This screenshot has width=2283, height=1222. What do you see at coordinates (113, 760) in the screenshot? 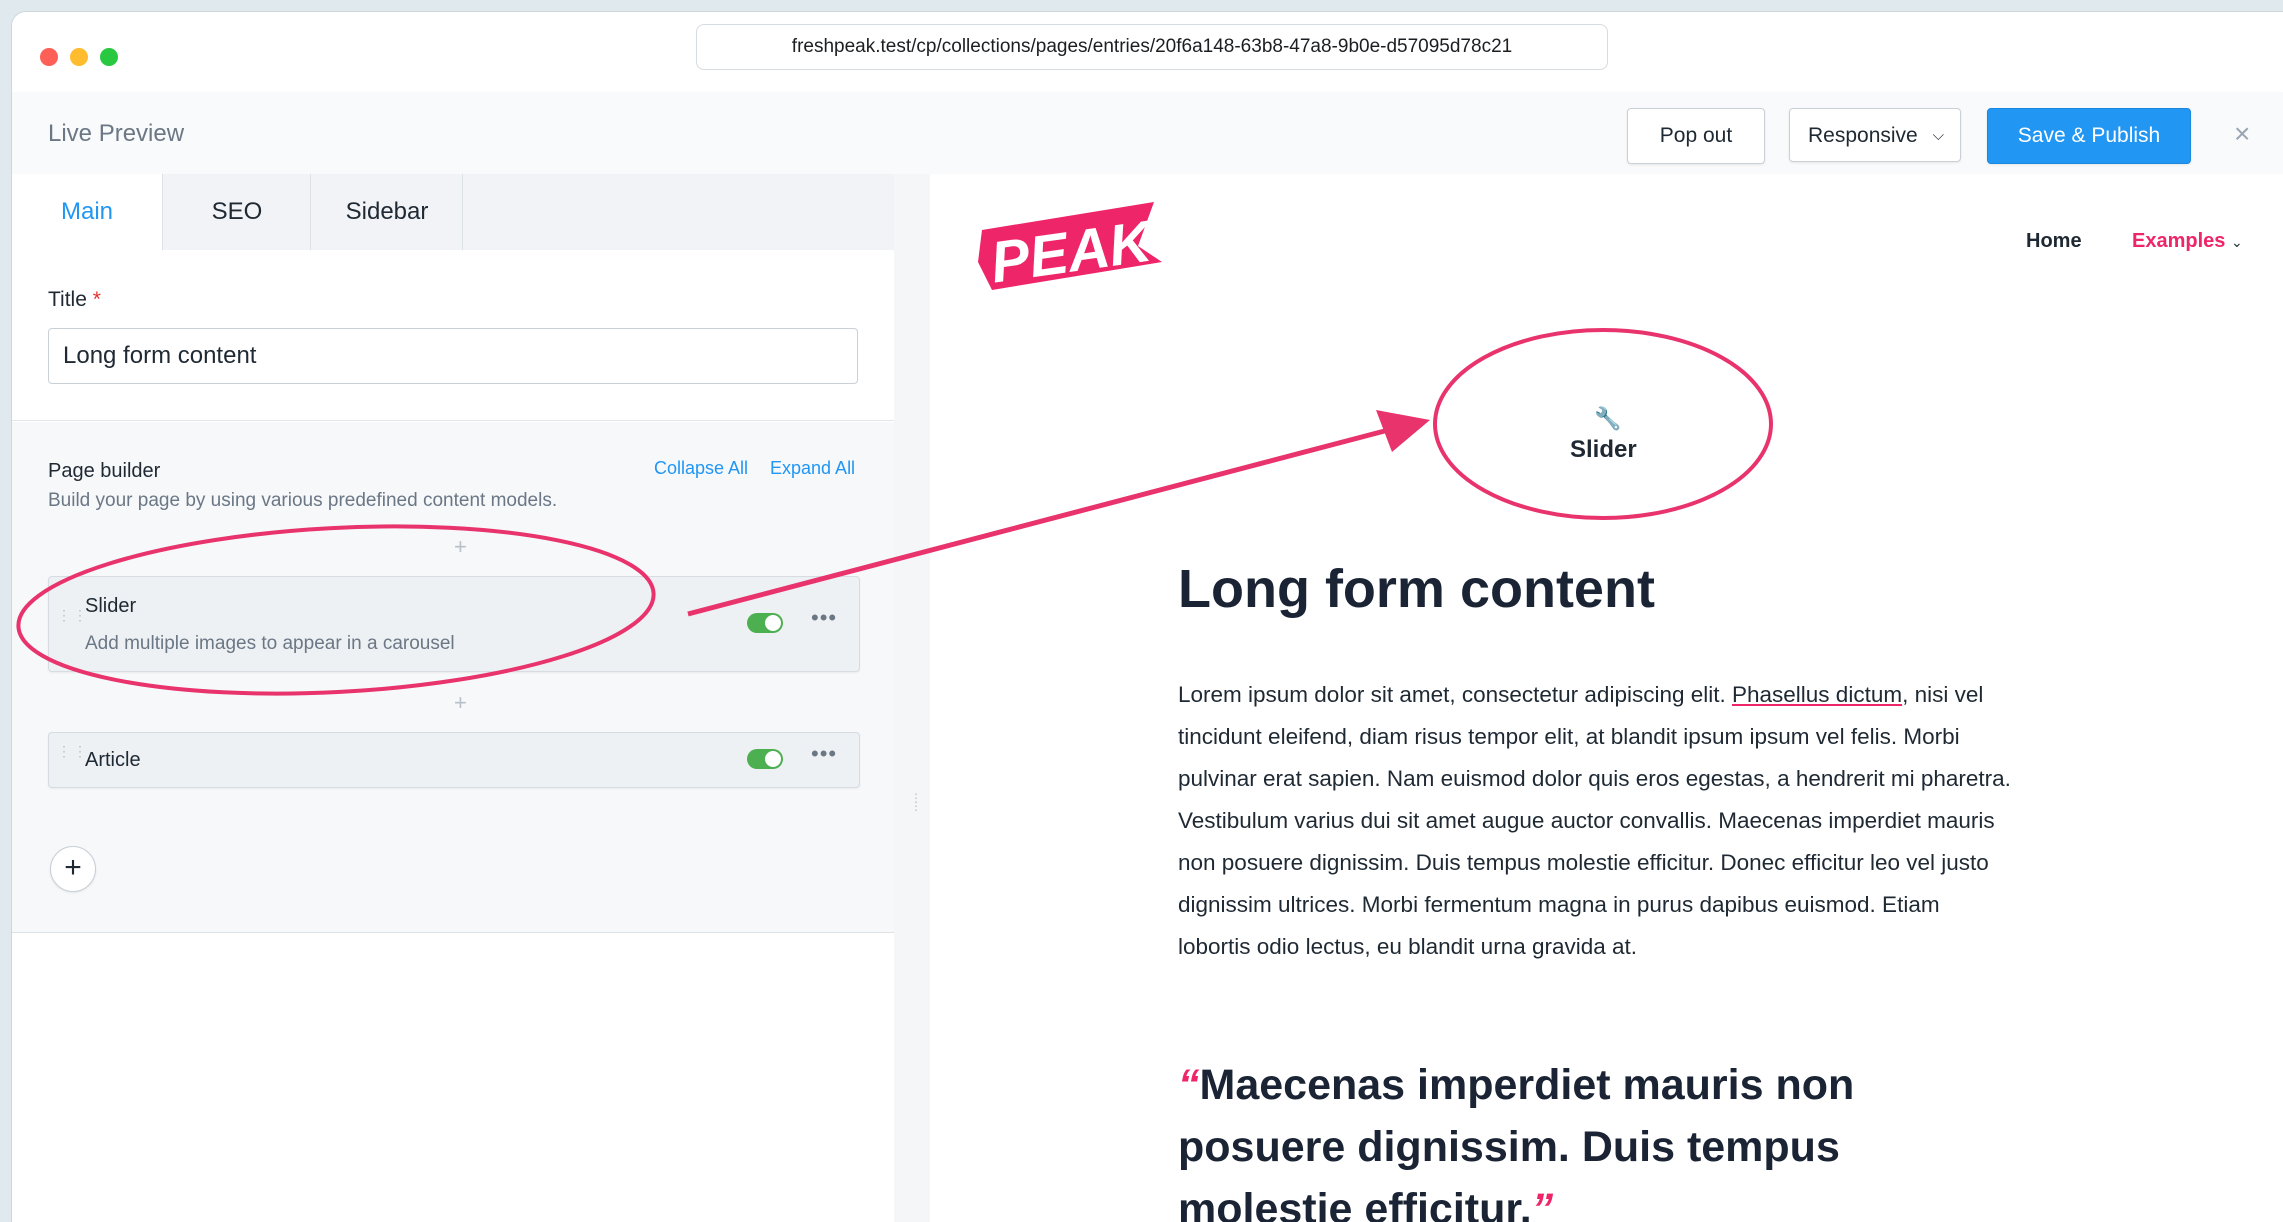
I see `set-name: Article` at bounding box center [113, 760].